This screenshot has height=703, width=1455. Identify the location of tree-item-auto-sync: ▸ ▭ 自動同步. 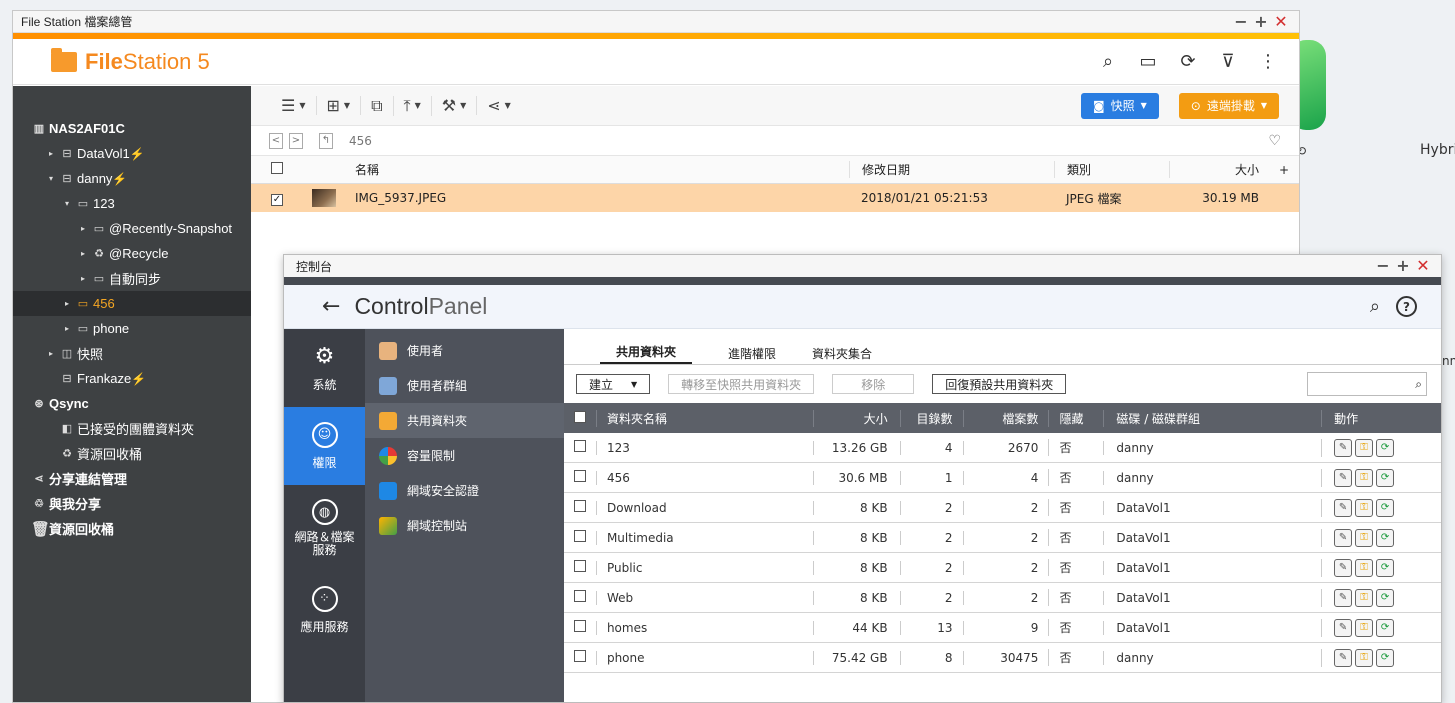
(132, 278).